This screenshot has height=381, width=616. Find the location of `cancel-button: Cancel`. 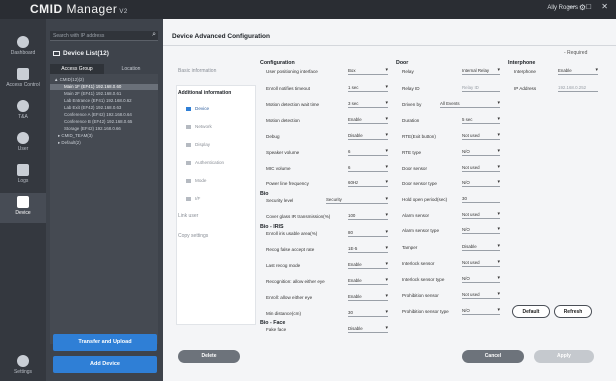

cancel-button: Cancel is located at coordinates (493, 356).